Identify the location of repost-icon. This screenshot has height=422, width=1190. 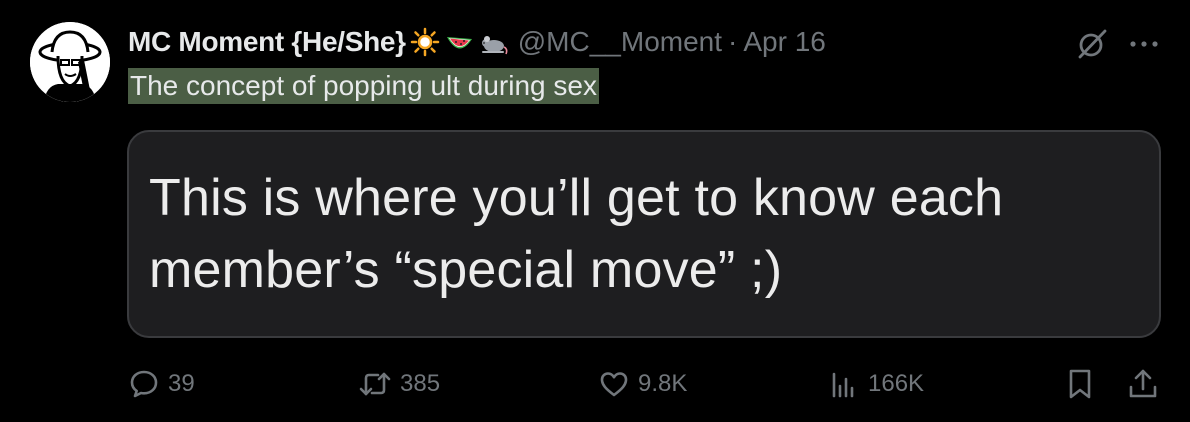
(375, 384).